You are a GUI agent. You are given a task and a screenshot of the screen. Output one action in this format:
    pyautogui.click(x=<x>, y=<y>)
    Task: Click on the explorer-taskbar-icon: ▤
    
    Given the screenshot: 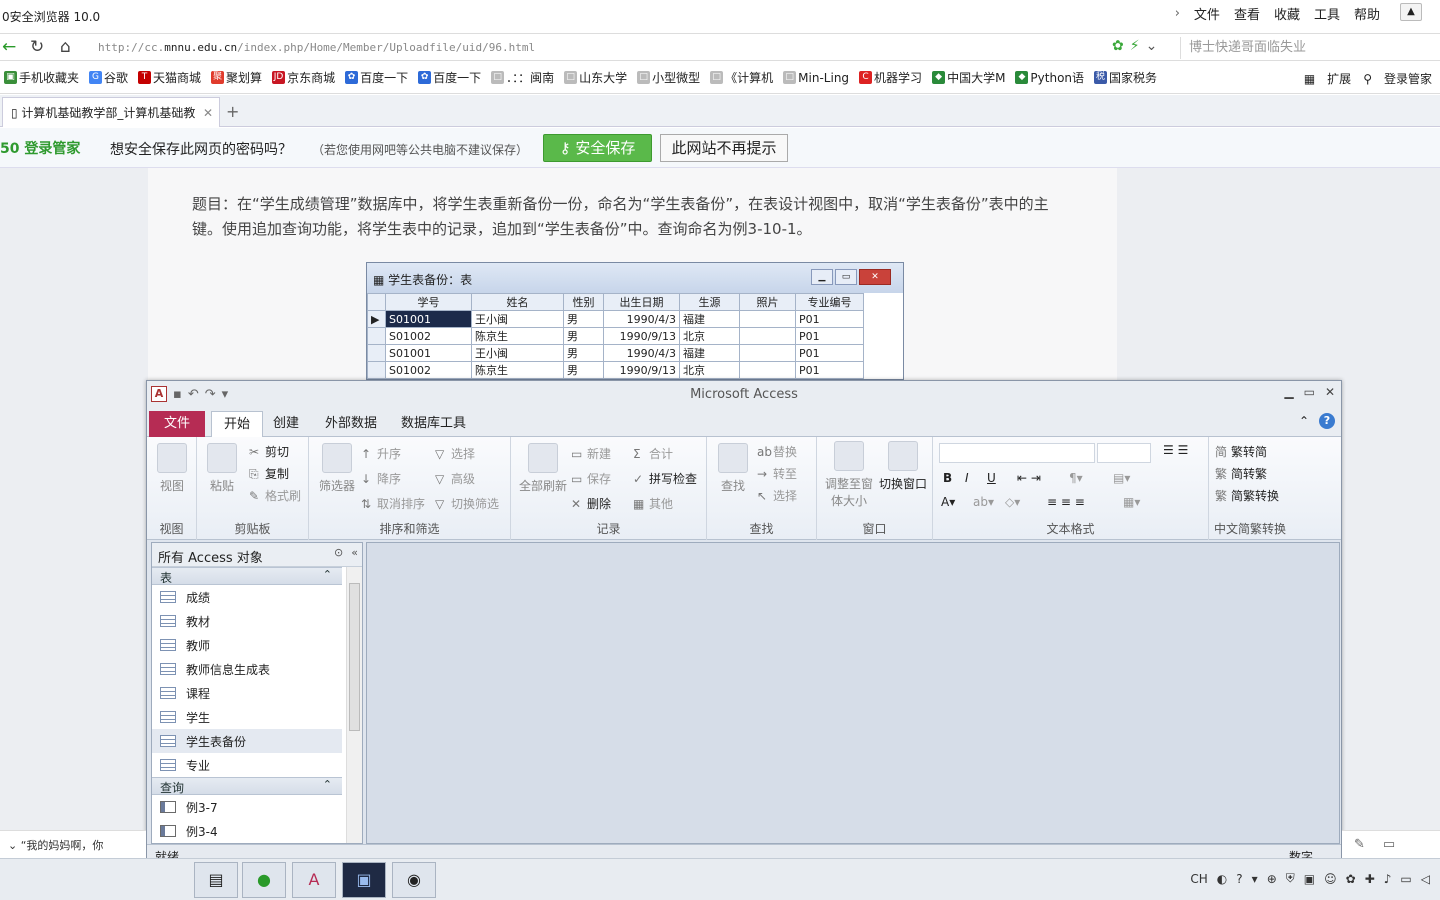 What is the action you would take?
    pyautogui.click(x=216, y=880)
    